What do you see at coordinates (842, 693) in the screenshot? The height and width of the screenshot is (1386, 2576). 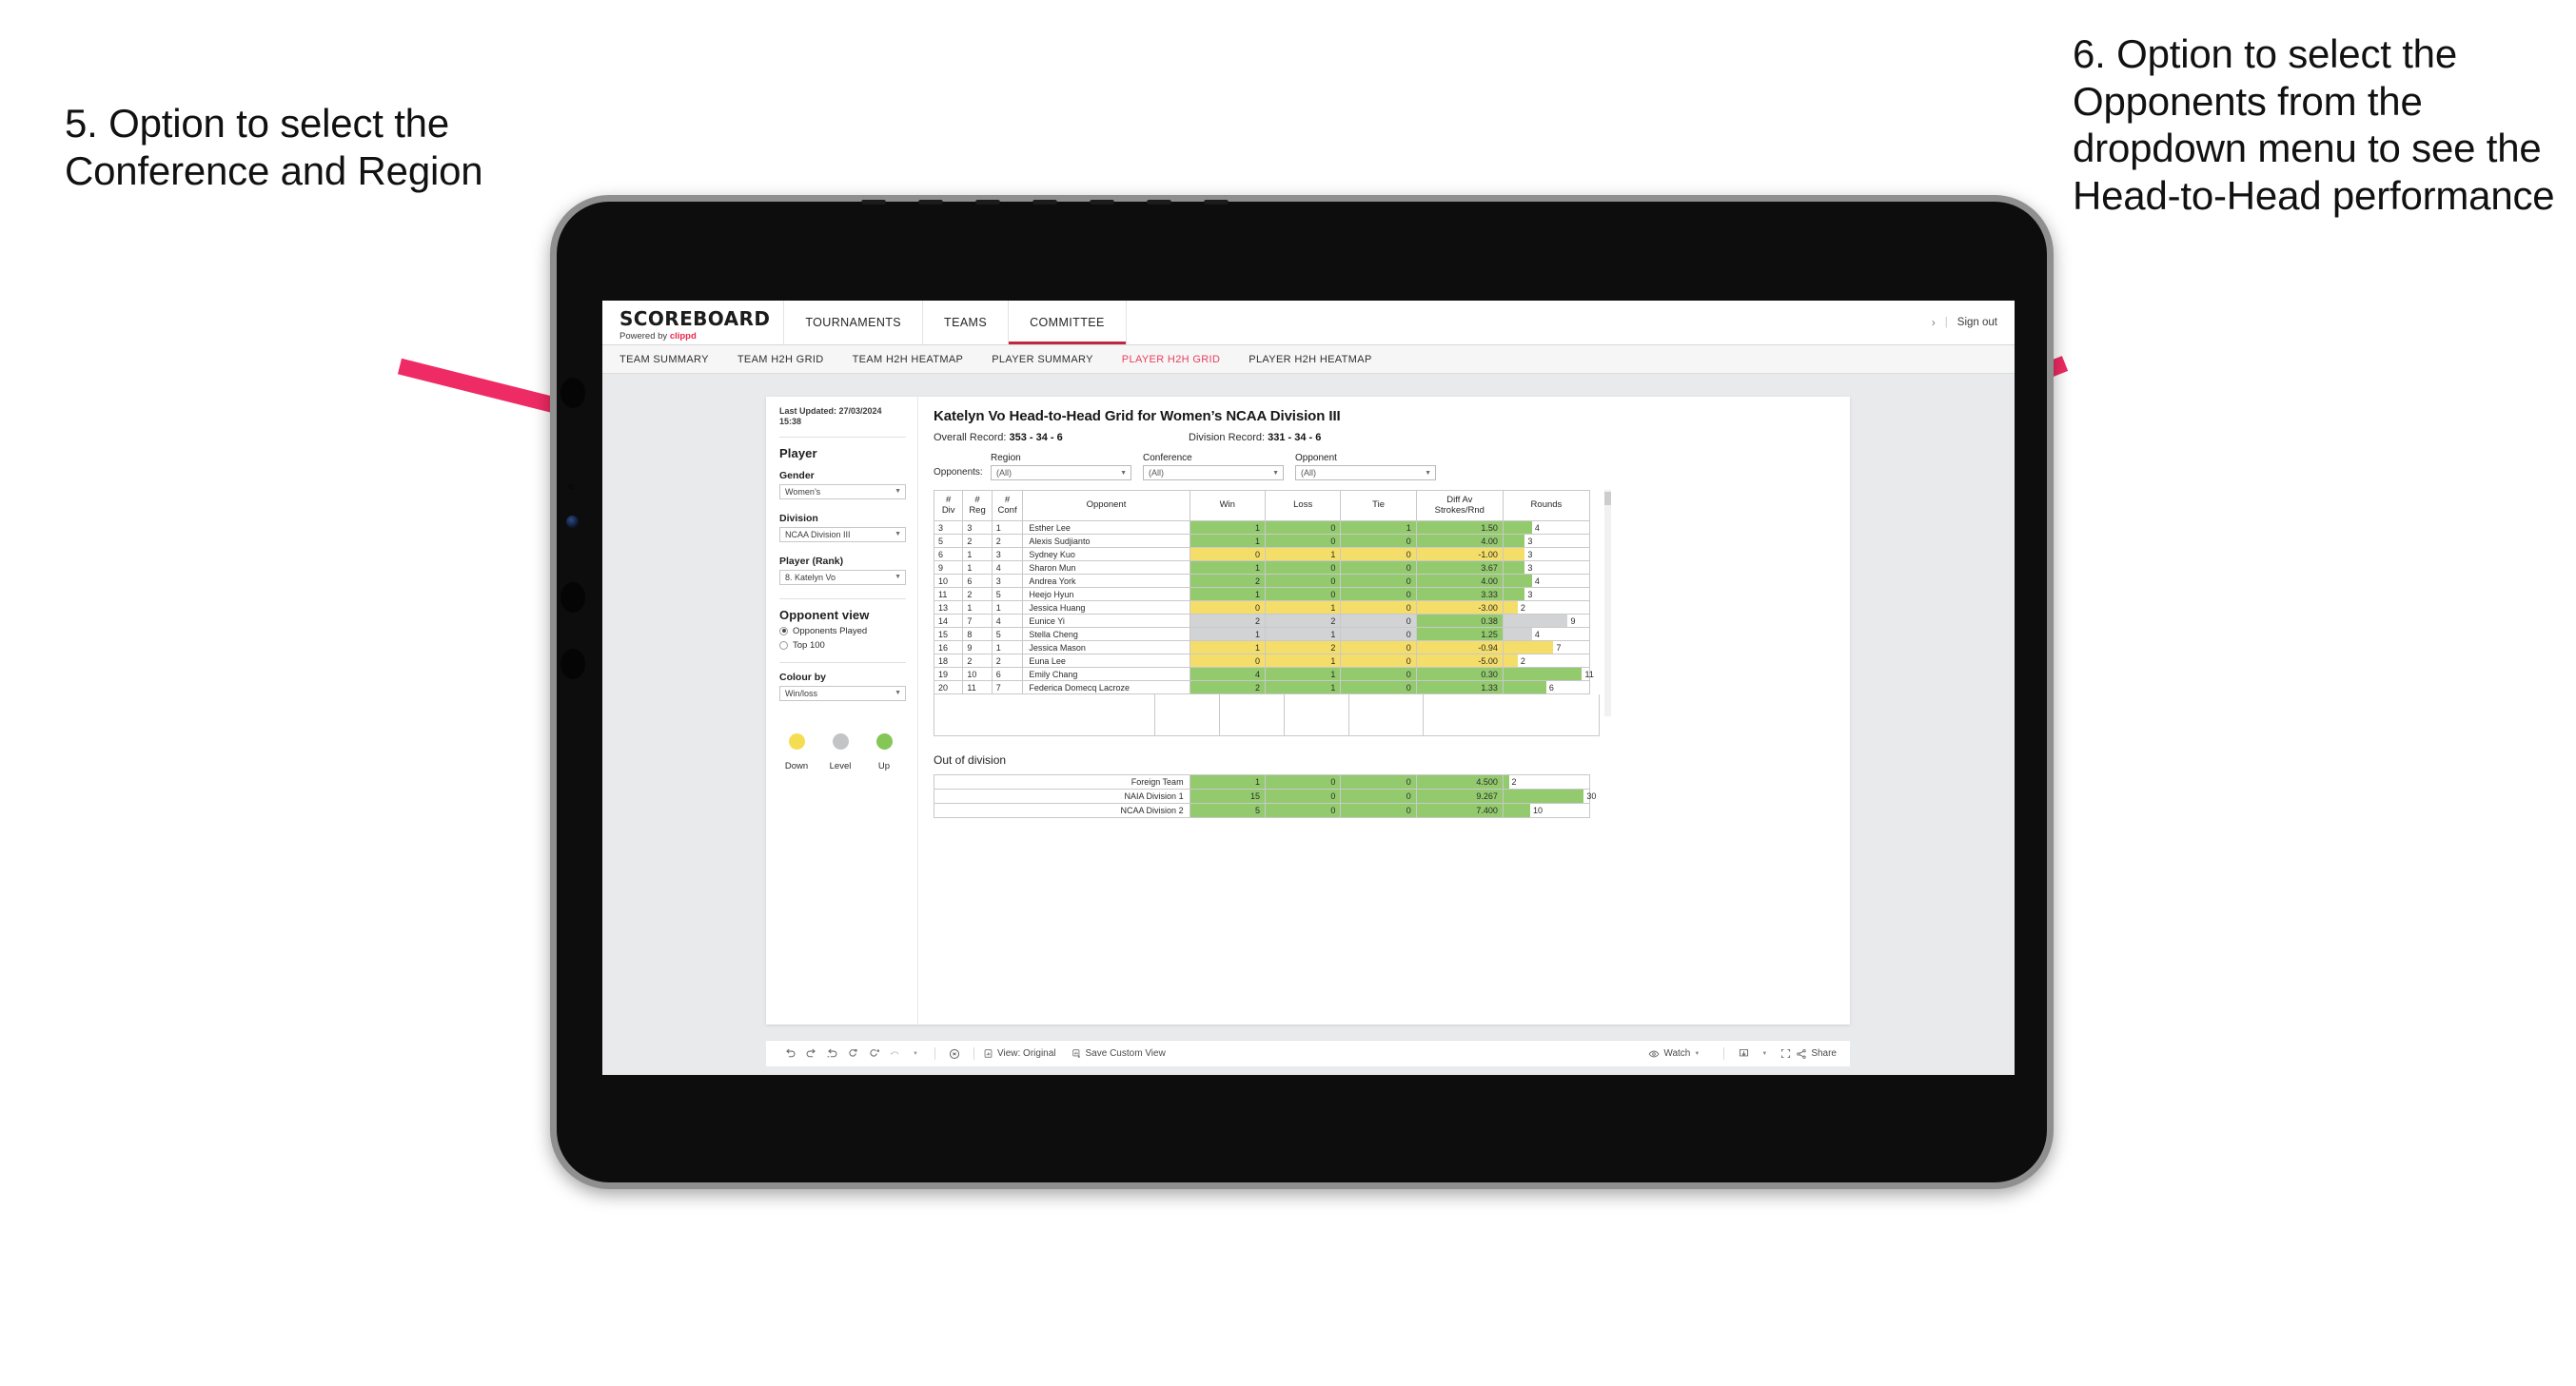 I see `colour-by-select: Win/loss ▼` at bounding box center [842, 693].